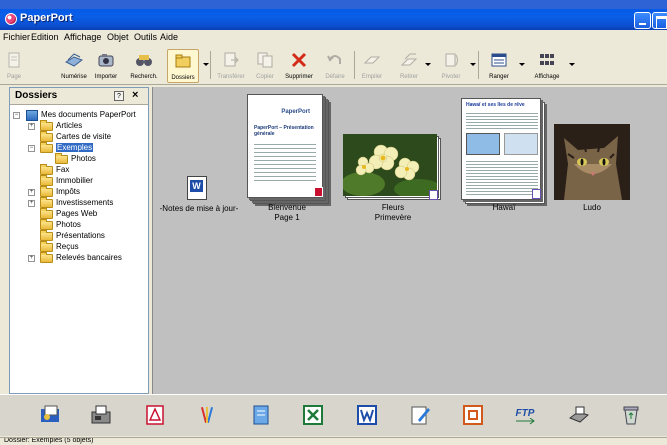  Describe the element at coordinates (313, 415) in the screenshot. I see `excel-icon` at that location.